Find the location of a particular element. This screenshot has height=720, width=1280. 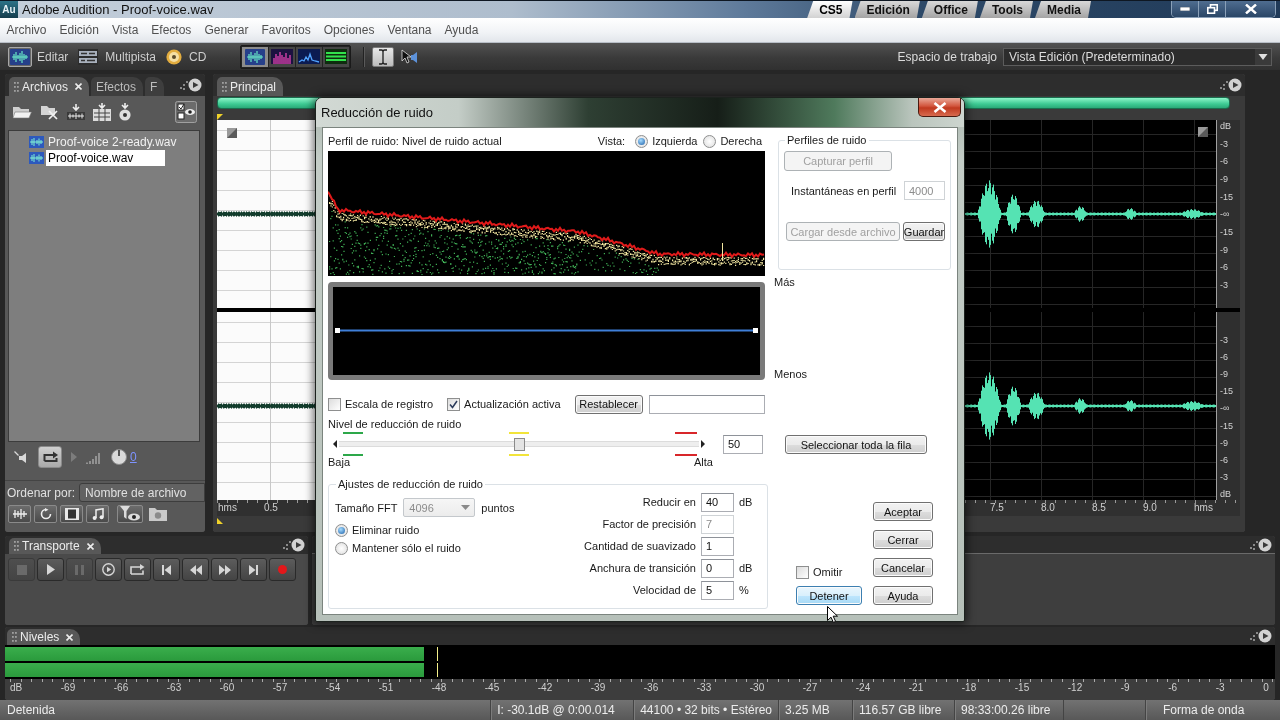

corner-handle-icon is located at coordinates (232, 133).